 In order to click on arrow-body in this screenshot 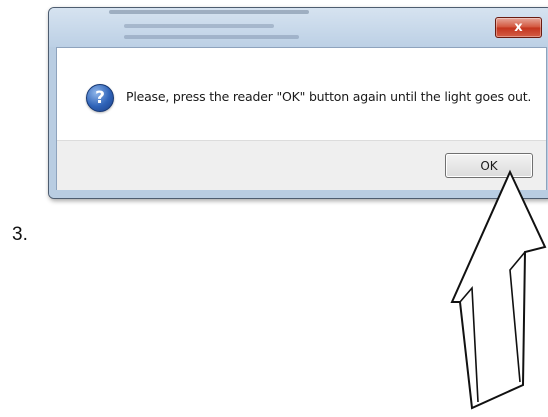, I will do `click(498, 289)`.